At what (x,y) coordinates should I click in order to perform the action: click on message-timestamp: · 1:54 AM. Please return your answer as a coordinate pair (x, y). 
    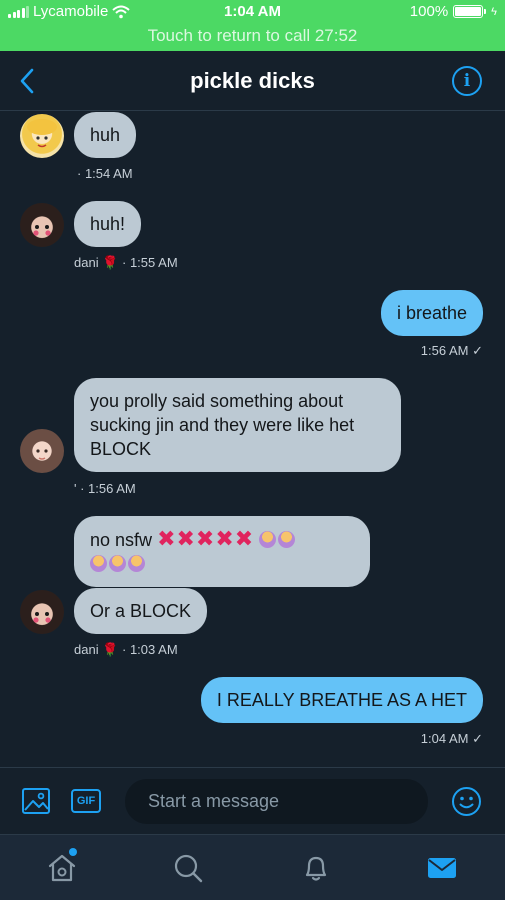
    Looking at the image, I should click on (105, 173).